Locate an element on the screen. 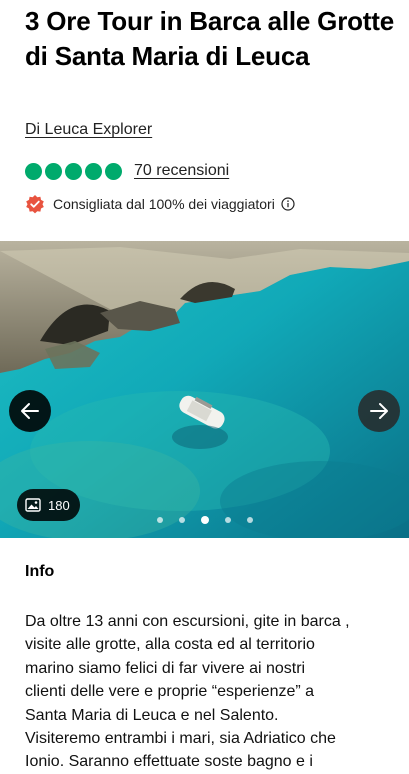 The height and width of the screenshot is (774, 409). photo-count: 180 is located at coordinates (59, 505).